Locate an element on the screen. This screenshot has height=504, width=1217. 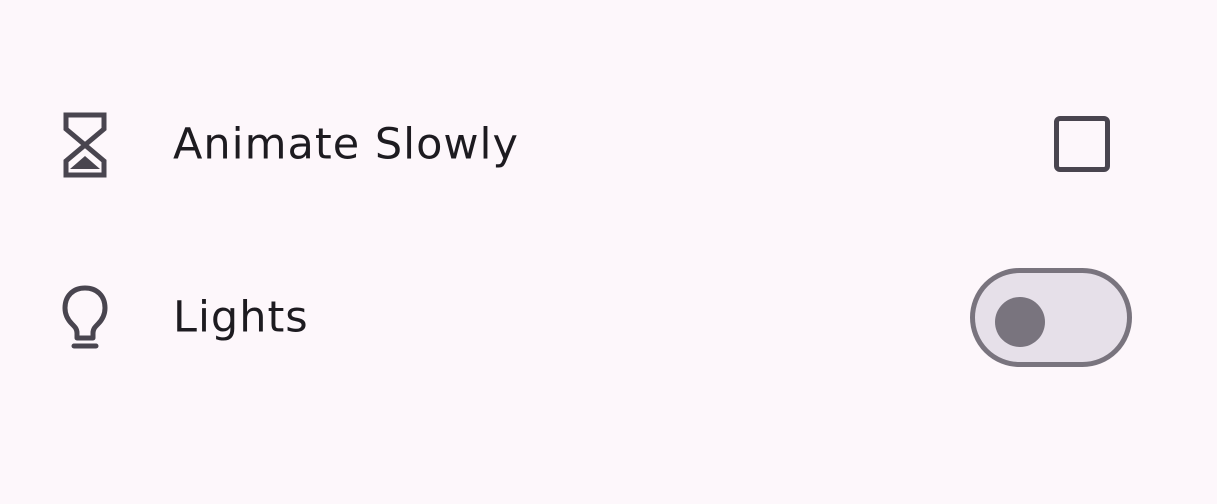
switch-thumb is located at coordinates (1020, 322).